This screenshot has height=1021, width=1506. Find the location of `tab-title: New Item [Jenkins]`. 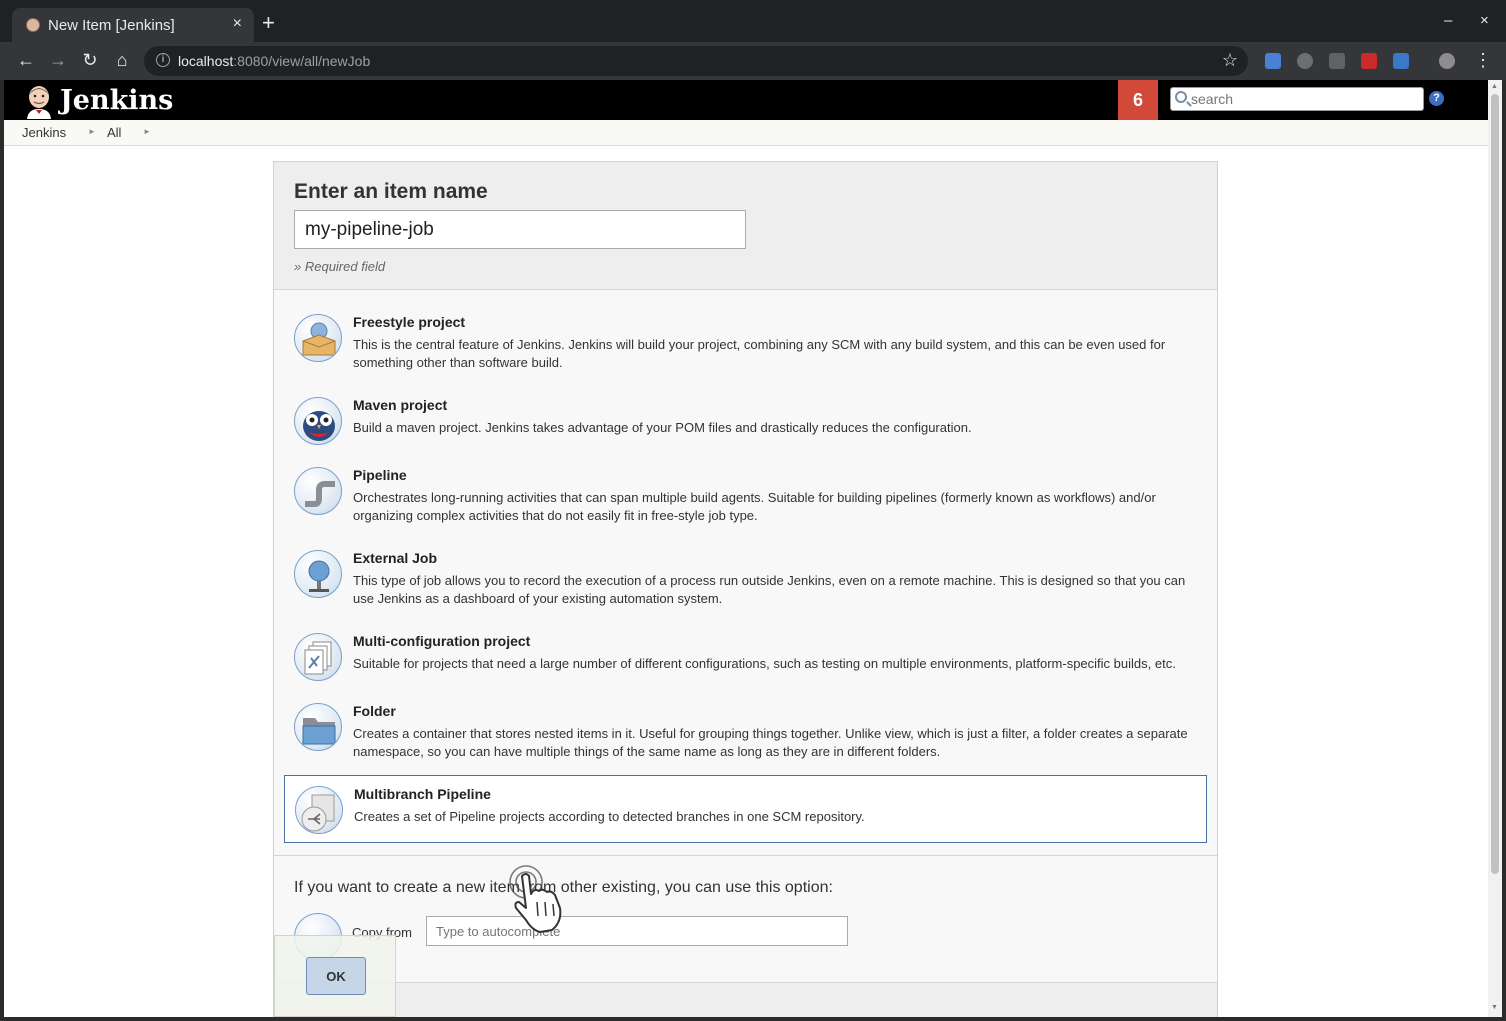

tab-title: New Item [Jenkins] is located at coordinates (111, 25).